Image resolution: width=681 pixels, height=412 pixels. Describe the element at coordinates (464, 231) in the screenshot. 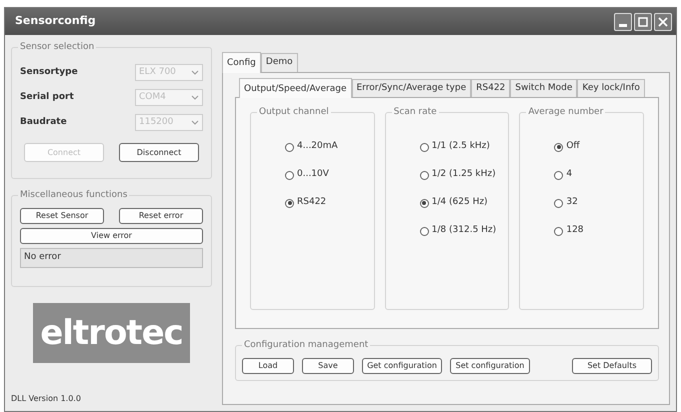

I see `radio-option: 1/8 (312.5 Hz)` at that location.